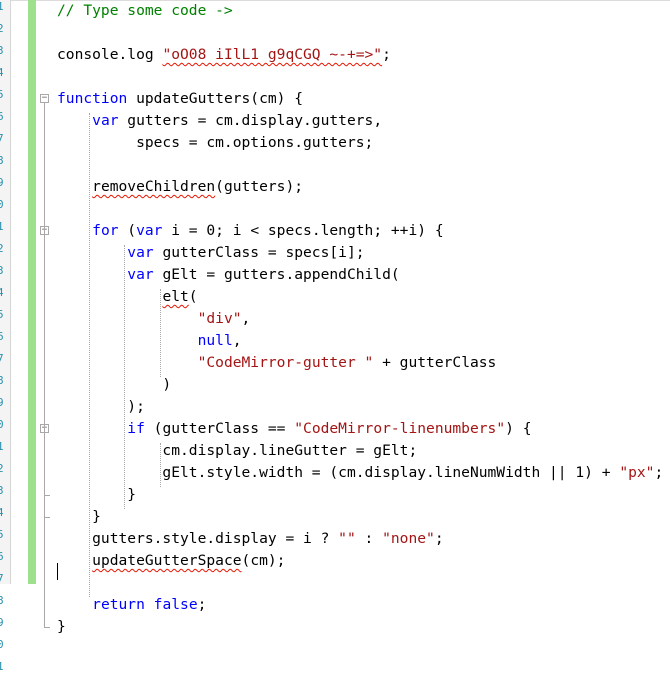  I want to click on code-token: );, so click(101, 406).